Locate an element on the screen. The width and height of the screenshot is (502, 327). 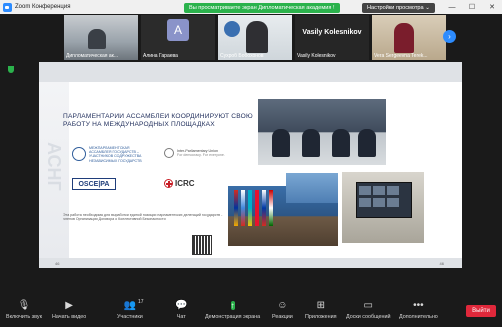
ipu-globe-icon is located at coordinates (169, 153).